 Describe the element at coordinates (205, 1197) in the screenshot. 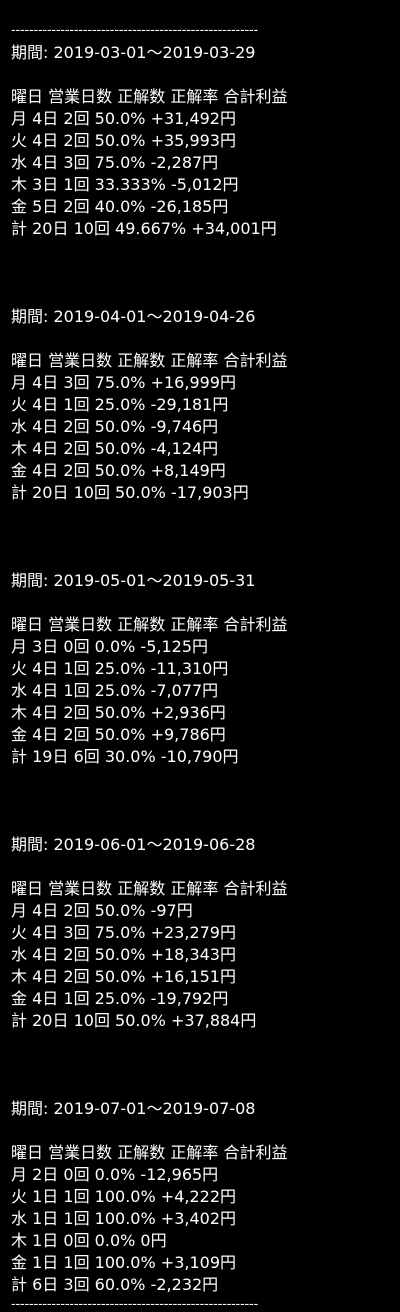

I see `weekday-row: 火 1日 1回 100.0% +4,222円` at that location.